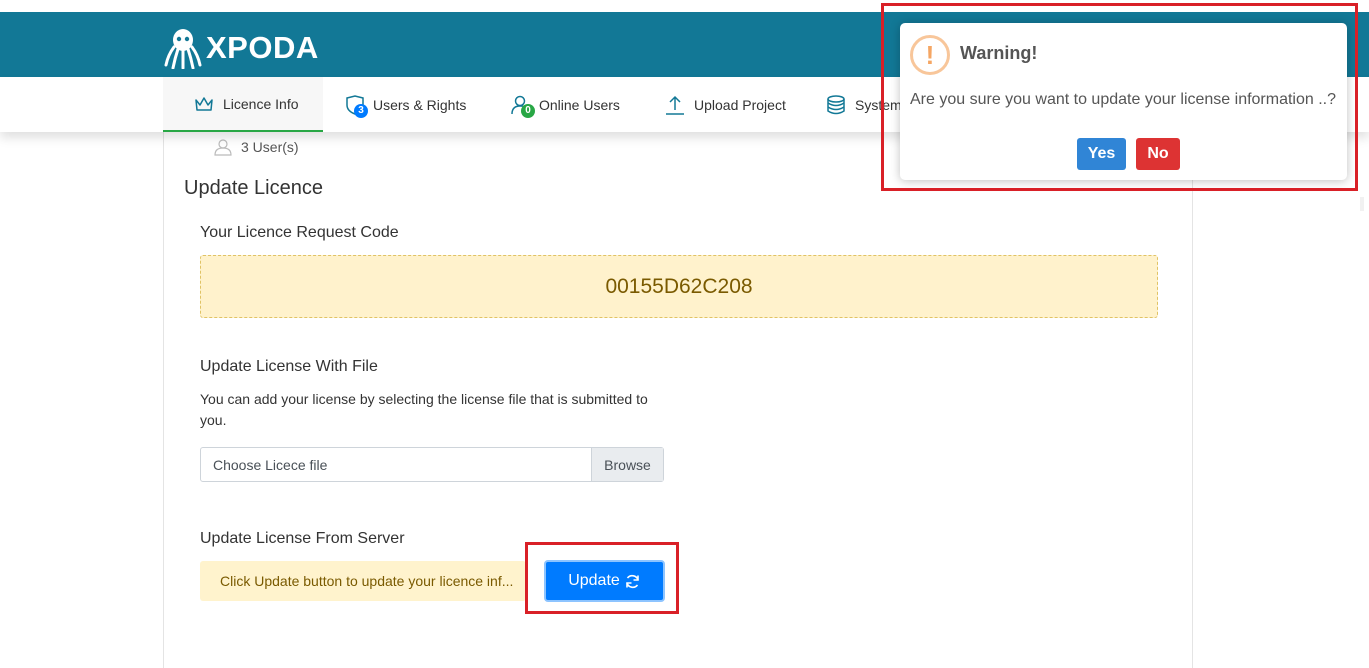 This screenshot has height=668, width=1369. What do you see at coordinates (579, 104) in the screenshot?
I see `tab-online-users-label: Online Users` at bounding box center [579, 104].